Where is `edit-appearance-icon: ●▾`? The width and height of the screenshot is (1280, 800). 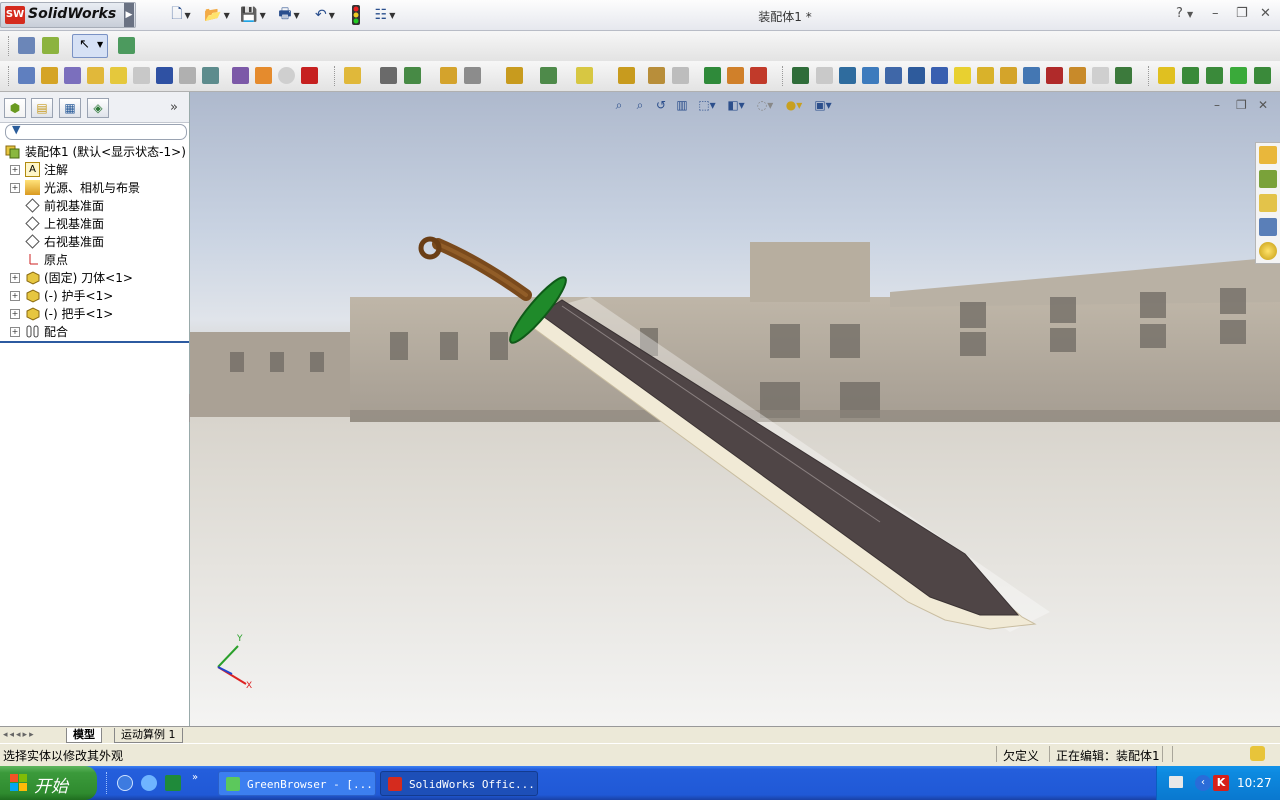
edit-appearance-icon: ●▾ is located at coordinates (794, 105).